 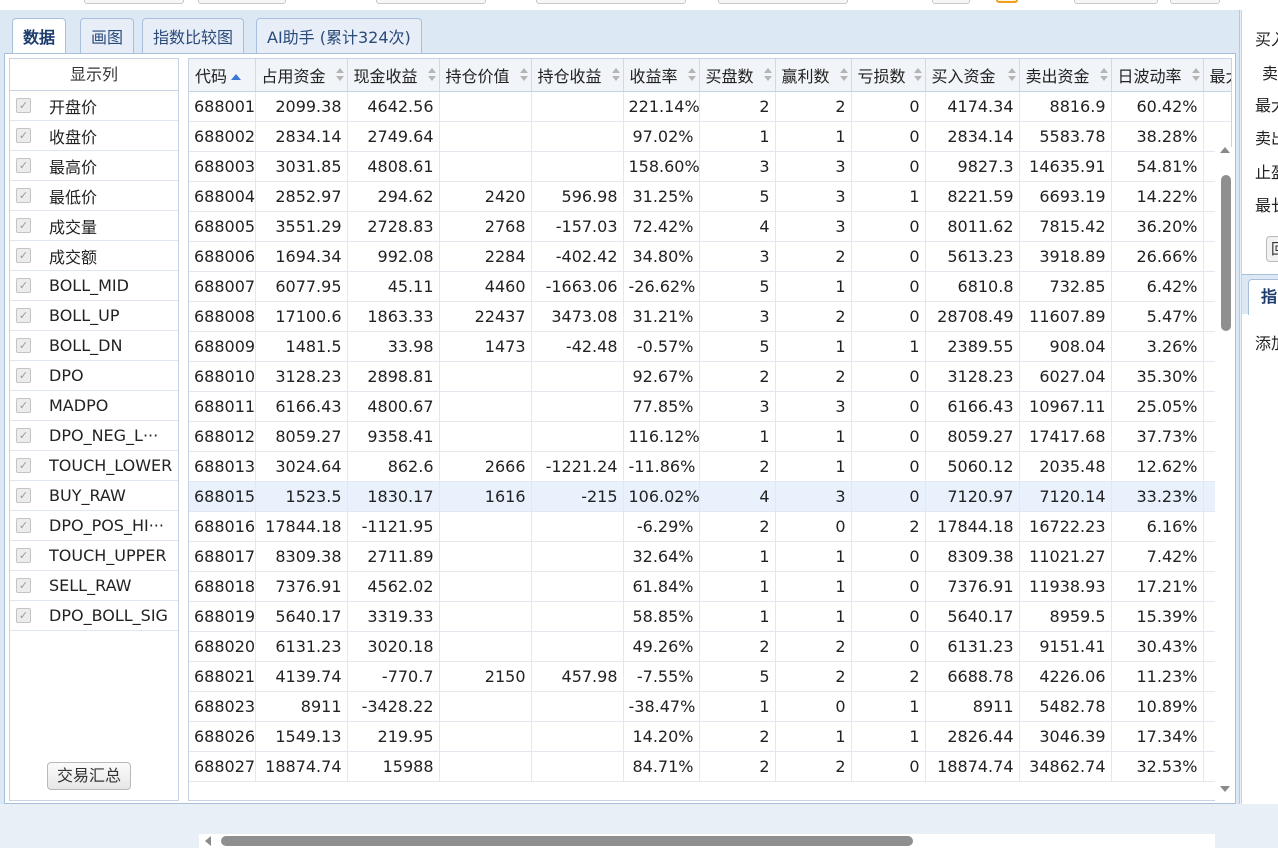 What do you see at coordinates (301, 406) in the screenshot?
I see `table-cell: 6166.43` at bounding box center [301, 406].